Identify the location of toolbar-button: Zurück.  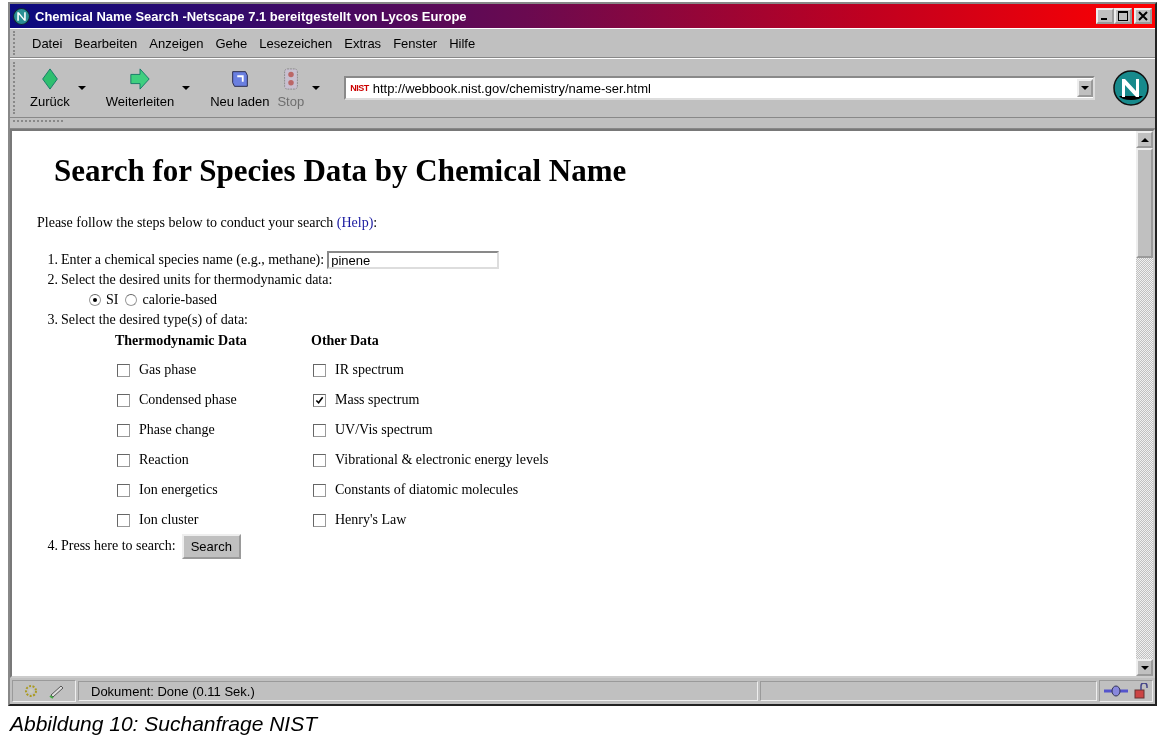
(50, 88).